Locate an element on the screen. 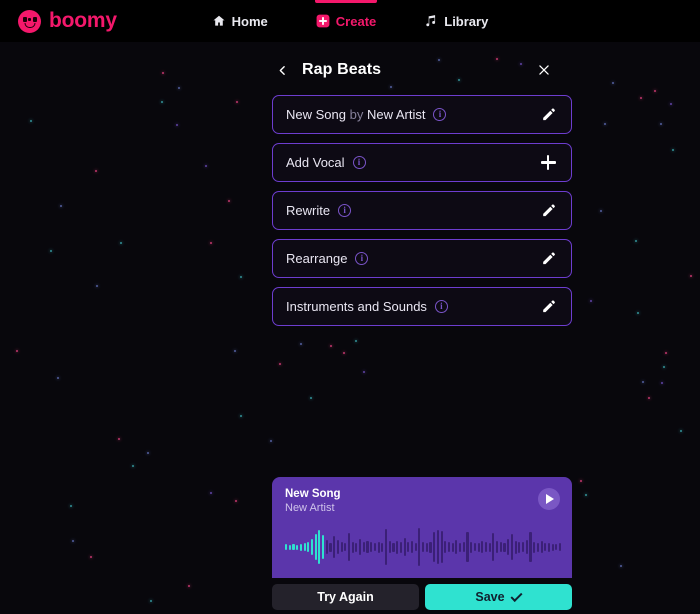 This screenshot has width=700, height=614. play-icon is located at coordinates (550, 499).